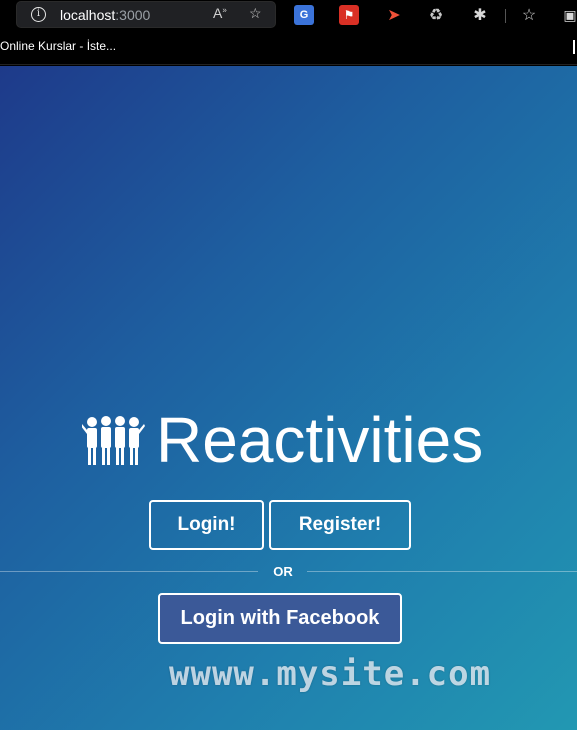 This screenshot has width=577, height=730. Describe the element at coordinates (206, 525) in the screenshot. I see `login-button: Login!` at that location.